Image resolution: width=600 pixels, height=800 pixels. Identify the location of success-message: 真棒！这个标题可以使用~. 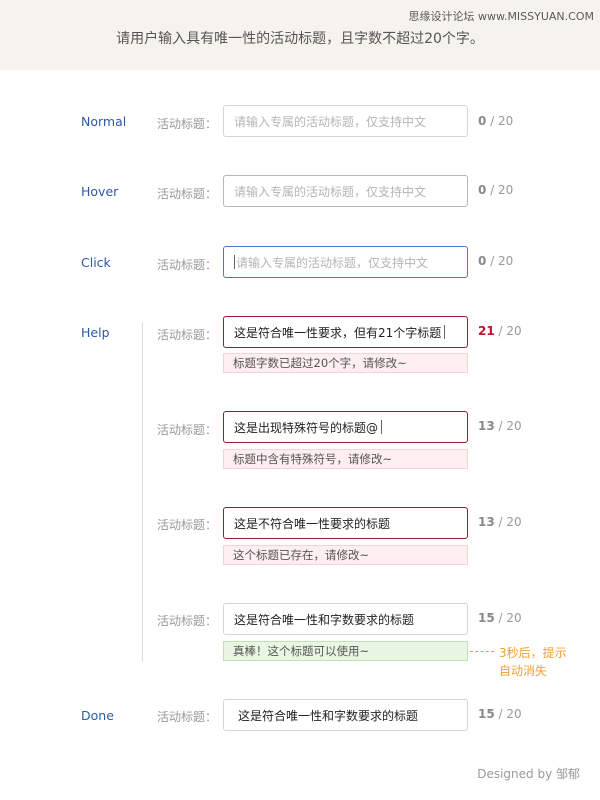
(345, 651).